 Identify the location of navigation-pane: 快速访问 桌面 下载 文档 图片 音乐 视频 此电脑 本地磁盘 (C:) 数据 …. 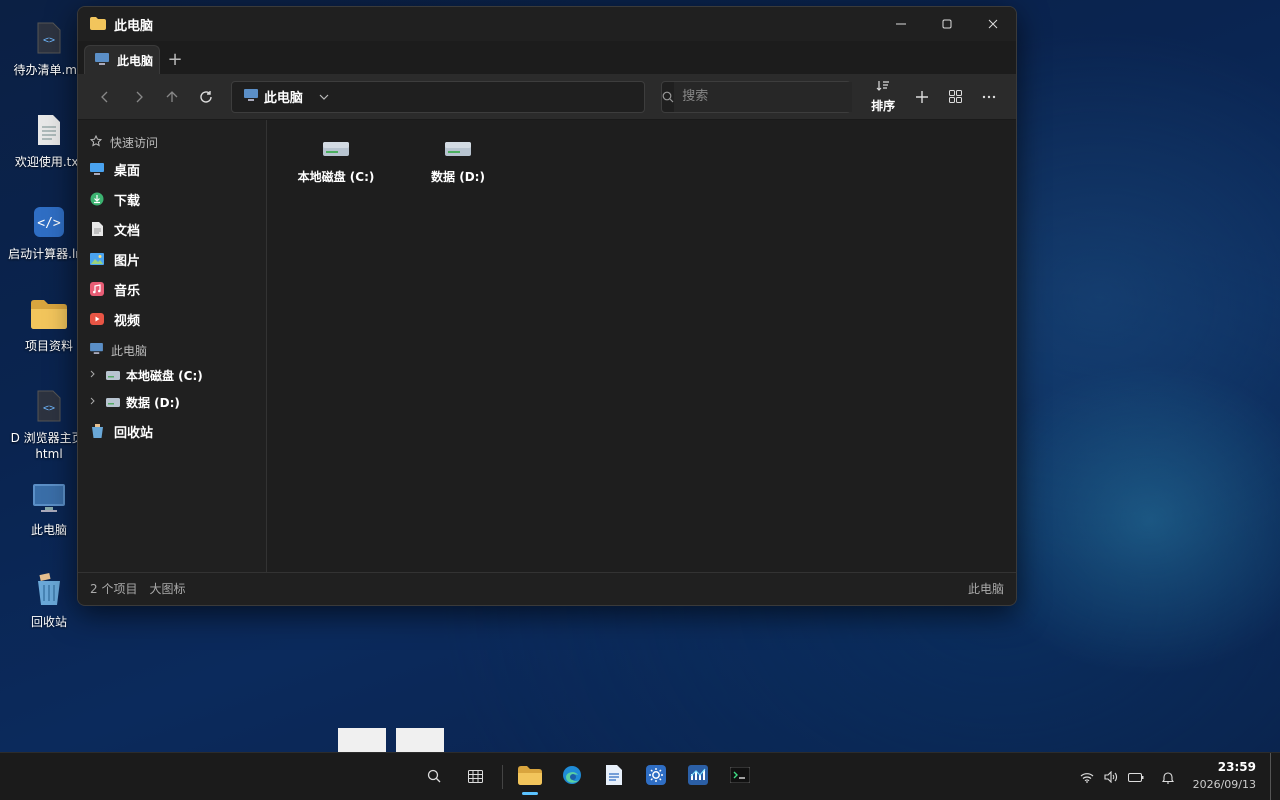
(172, 346).